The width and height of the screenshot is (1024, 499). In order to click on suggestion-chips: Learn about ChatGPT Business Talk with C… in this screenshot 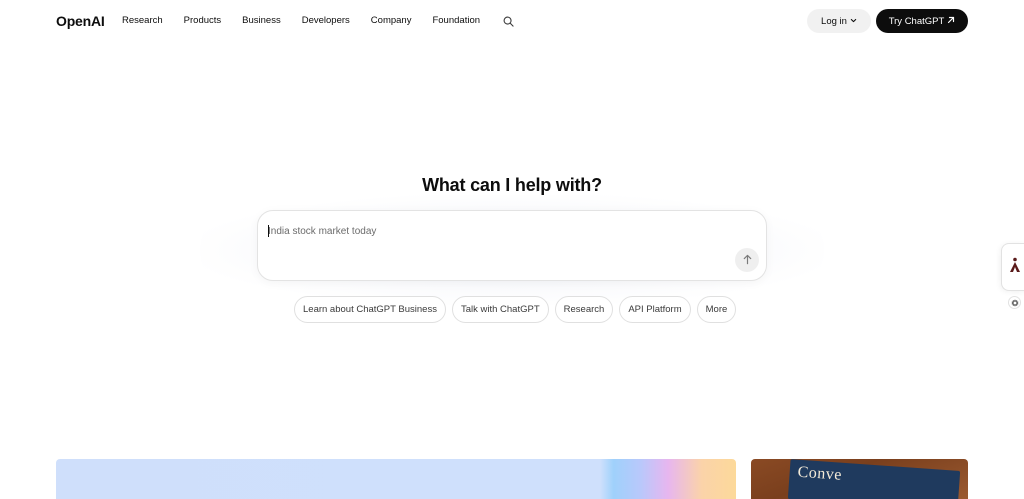, I will do `click(515, 309)`.